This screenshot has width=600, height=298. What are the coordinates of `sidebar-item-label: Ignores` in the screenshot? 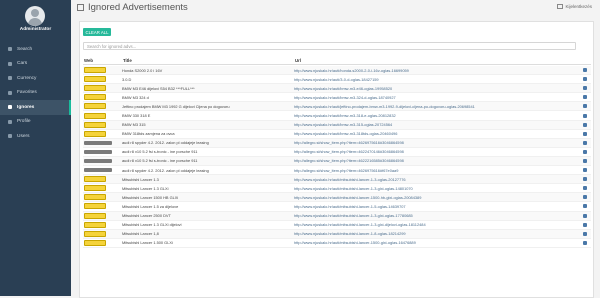 It's located at (26, 107).